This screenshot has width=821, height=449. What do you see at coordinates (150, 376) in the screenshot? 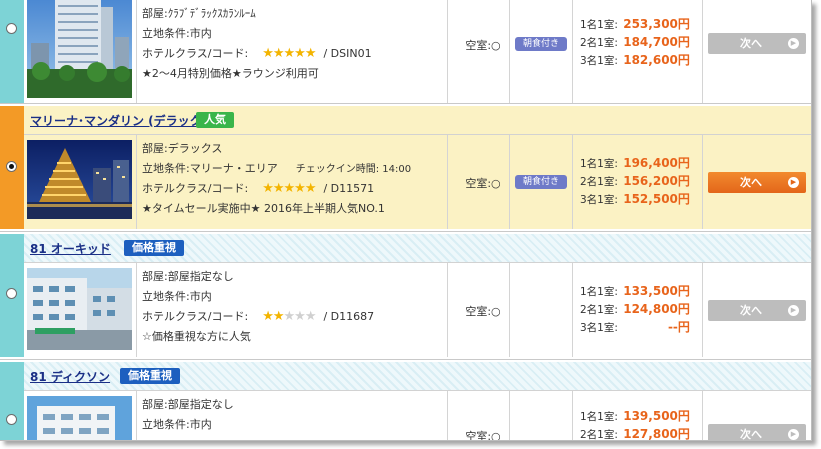
I see `value-tag: 価格重視` at bounding box center [150, 376].